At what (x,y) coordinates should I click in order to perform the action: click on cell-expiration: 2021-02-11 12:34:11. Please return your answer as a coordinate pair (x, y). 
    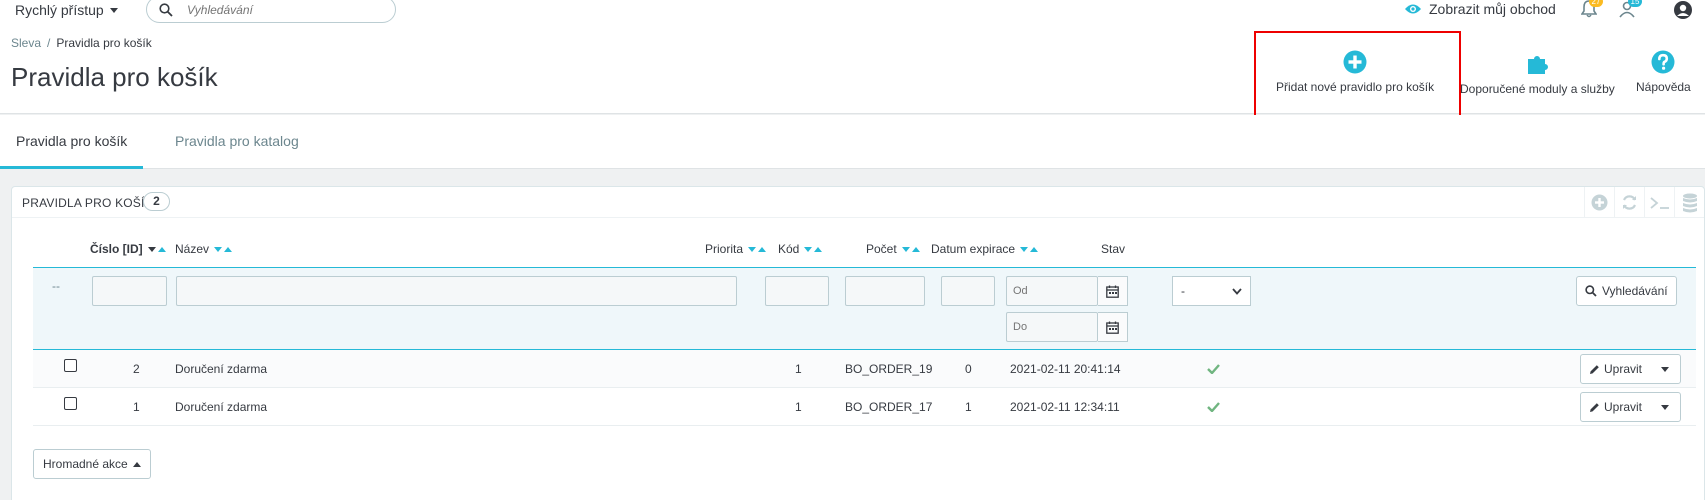
    Looking at the image, I should click on (1065, 407).